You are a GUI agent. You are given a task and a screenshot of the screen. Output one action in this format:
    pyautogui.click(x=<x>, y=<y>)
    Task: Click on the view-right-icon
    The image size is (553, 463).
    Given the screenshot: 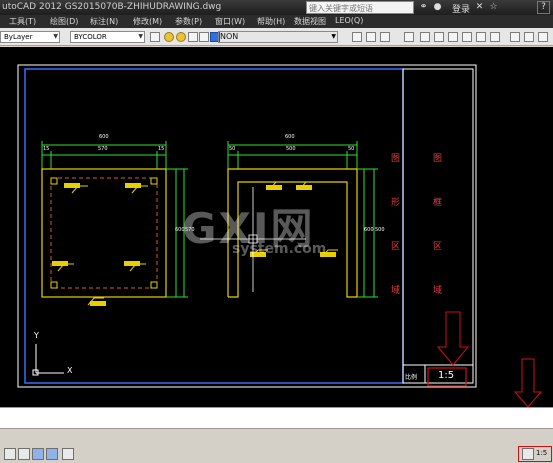 What is the action you would take?
    pyautogui.click(x=467, y=37)
    